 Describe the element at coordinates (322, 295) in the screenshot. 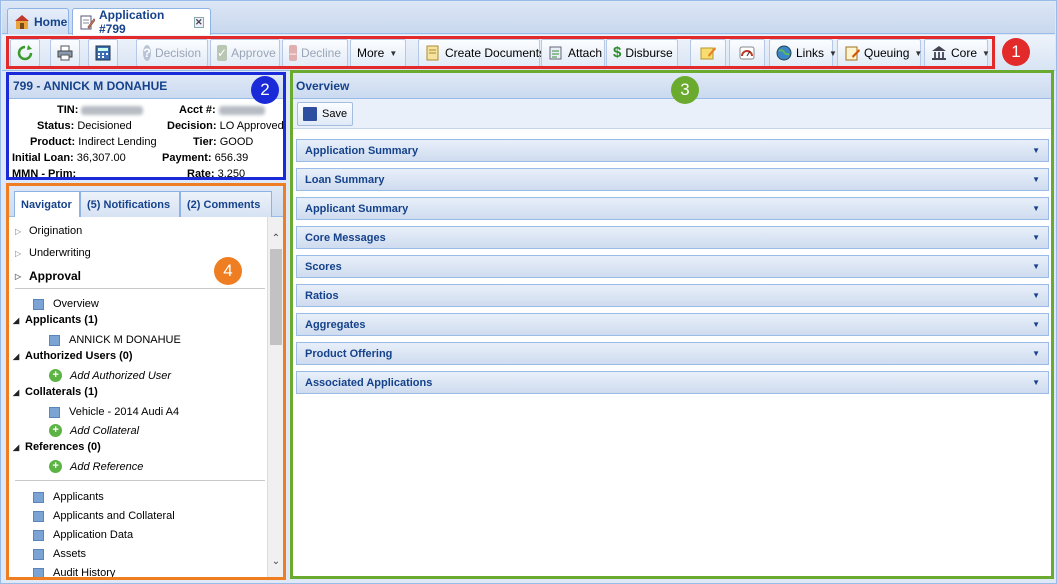

I see `section-label: Ratios` at that location.